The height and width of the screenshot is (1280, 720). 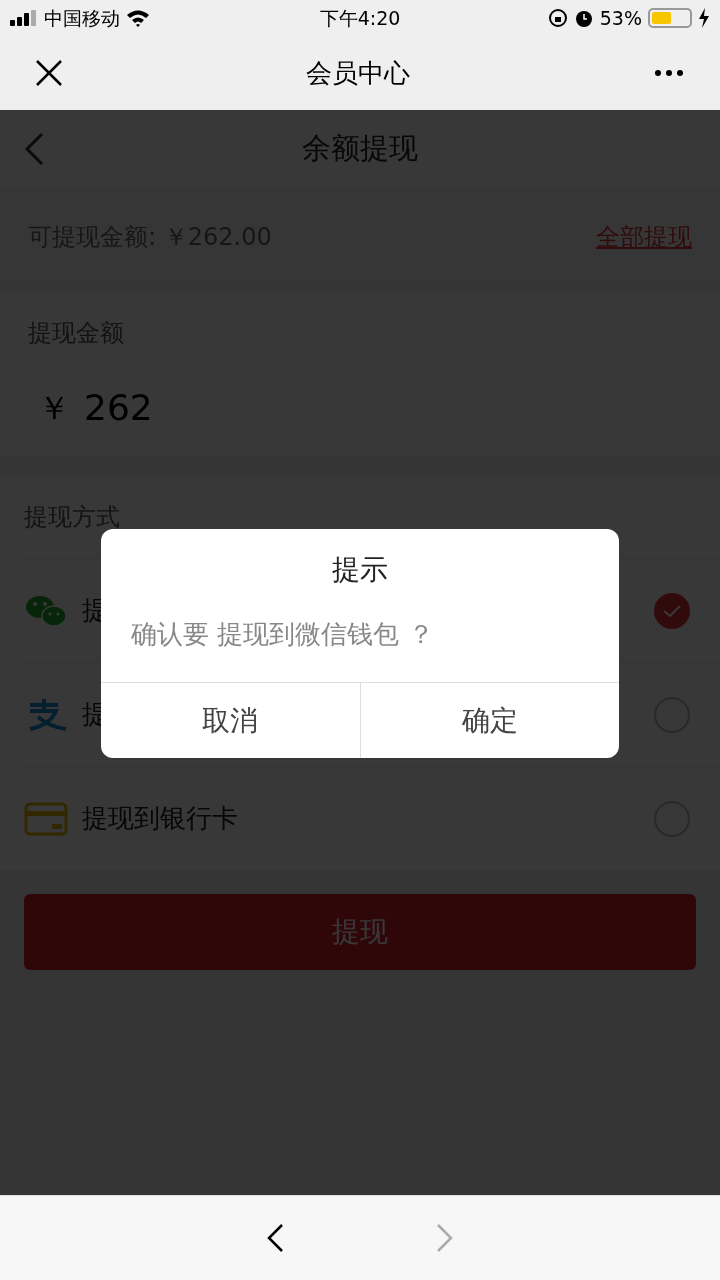 What do you see at coordinates (275, 1238) in the screenshot?
I see `chevron-left-icon` at bounding box center [275, 1238].